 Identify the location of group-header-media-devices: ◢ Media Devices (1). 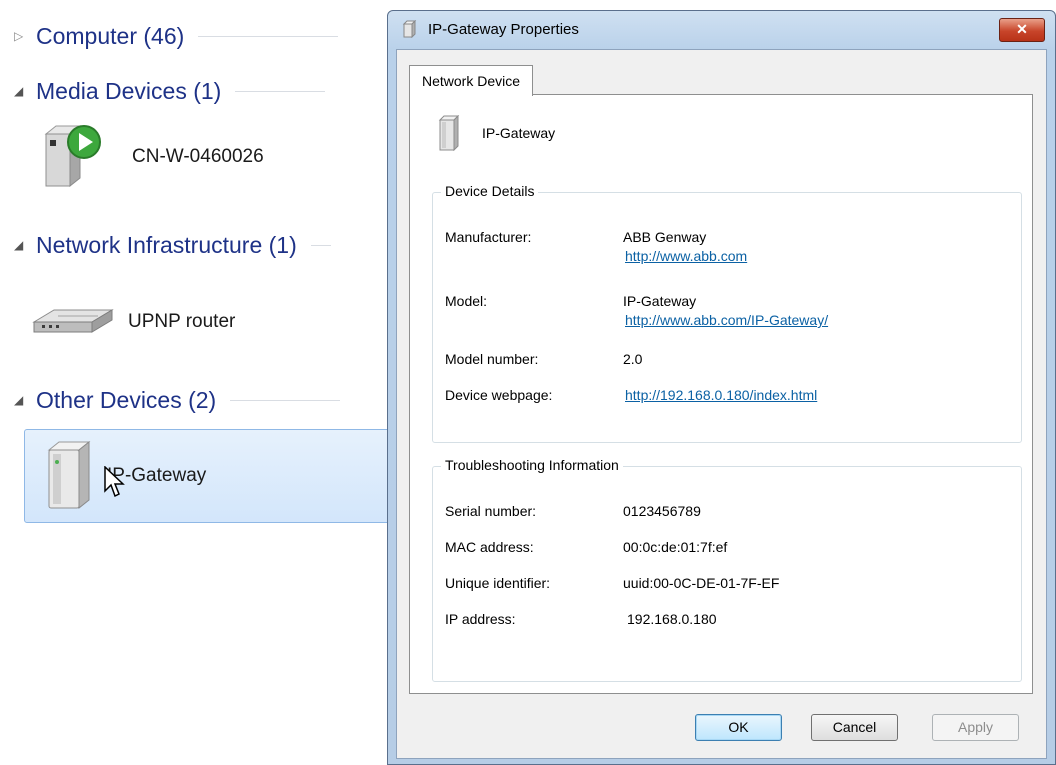
(170, 91).